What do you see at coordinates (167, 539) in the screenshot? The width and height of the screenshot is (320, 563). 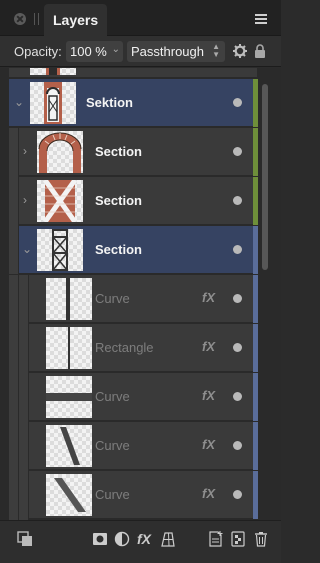 I see `grid-icon` at bounding box center [167, 539].